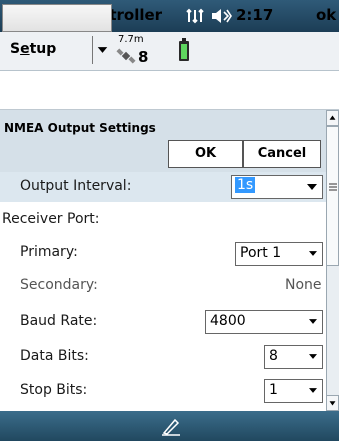  Describe the element at coordinates (273, 356) in the screenshot. I see `data-bits-value: 8` at that location.